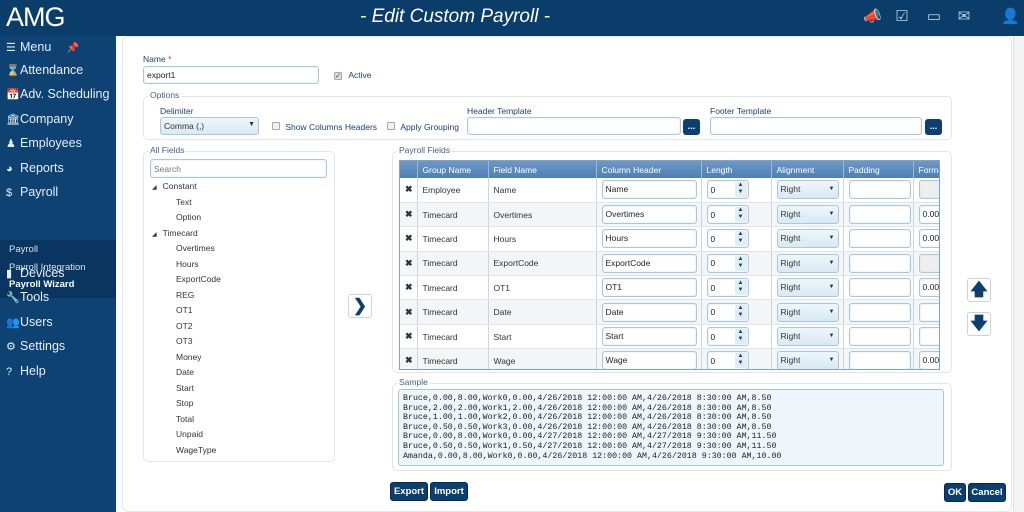 This screenshot has width=1024, height=512. What do you see at coordinates (185, 295) in the screenshot?
I see `tree-item: REG` at bounding box center [185, 295].